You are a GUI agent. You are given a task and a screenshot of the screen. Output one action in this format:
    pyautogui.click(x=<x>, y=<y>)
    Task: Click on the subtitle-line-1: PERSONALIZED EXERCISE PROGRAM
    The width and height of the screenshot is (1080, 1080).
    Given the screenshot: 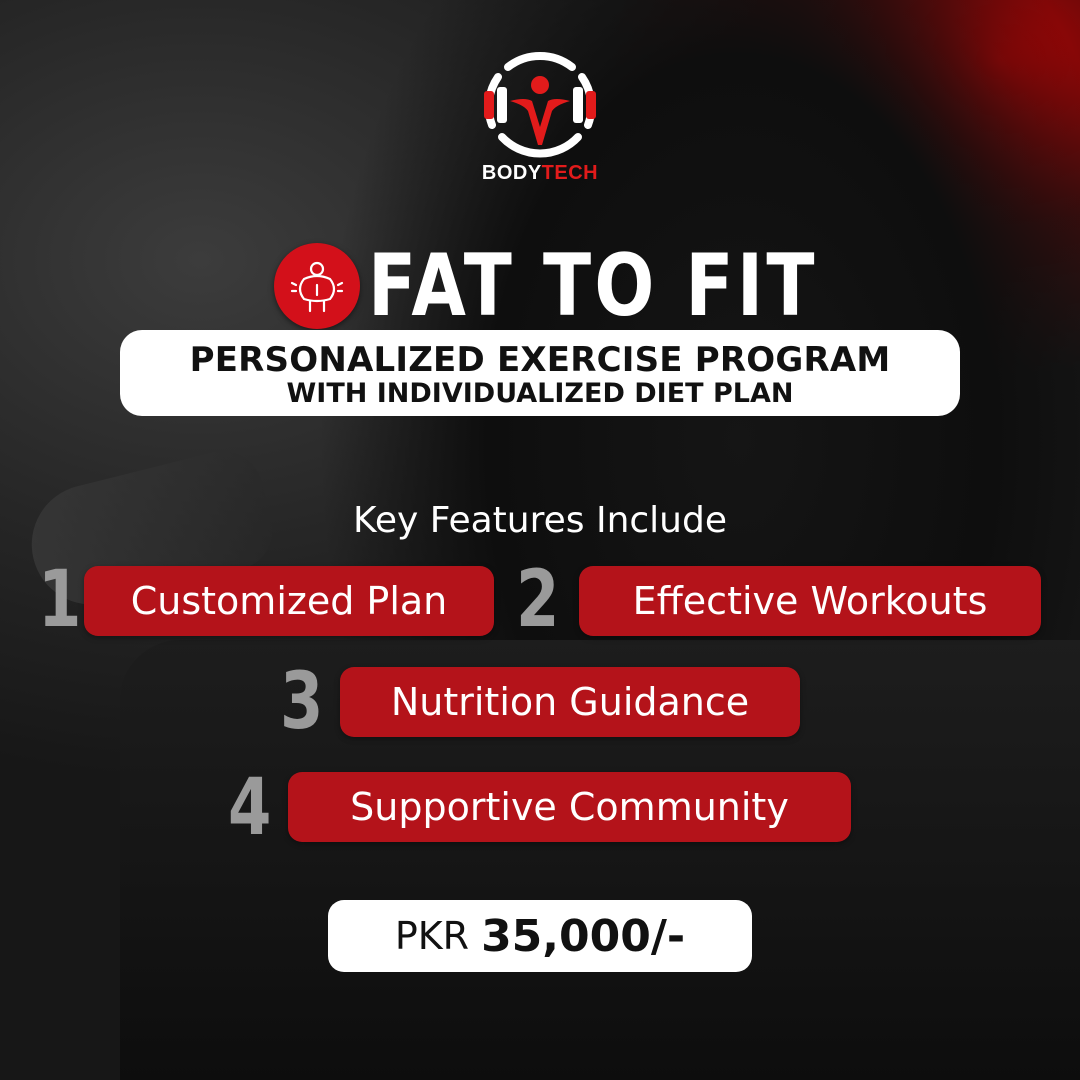 What is the action you would take?
    pyautogui.click(x=540, y=360)
    